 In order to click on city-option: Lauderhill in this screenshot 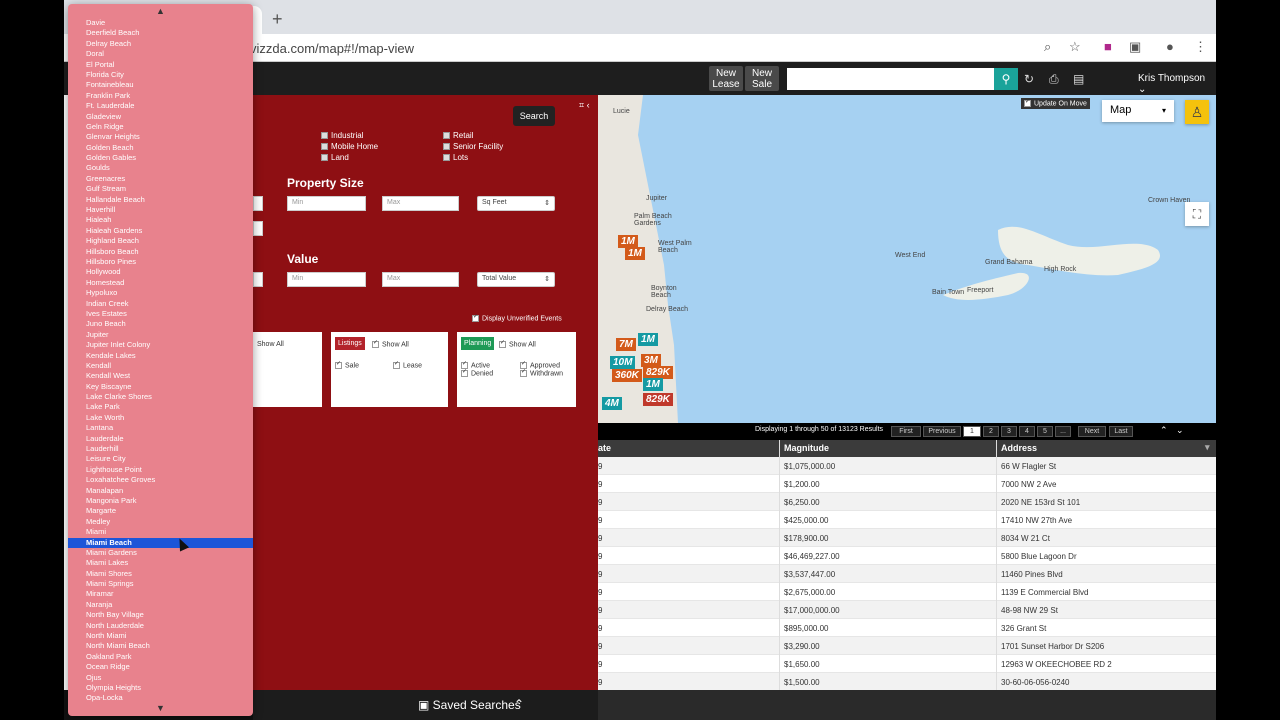, I will do `click(160, 449)`.